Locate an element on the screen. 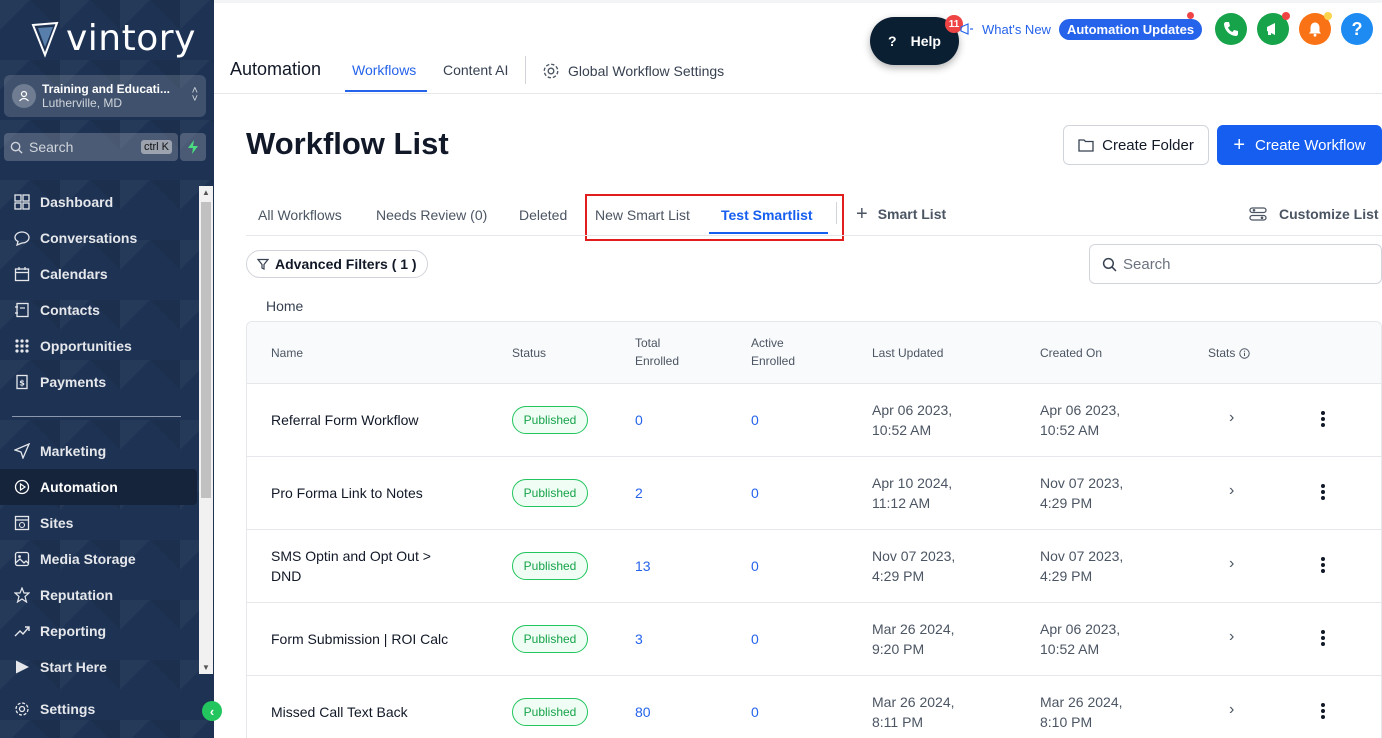 The image size is (1382, 738). global-workflow-settings-link: Global Workflow Settings is located at coordinates (633, 71).